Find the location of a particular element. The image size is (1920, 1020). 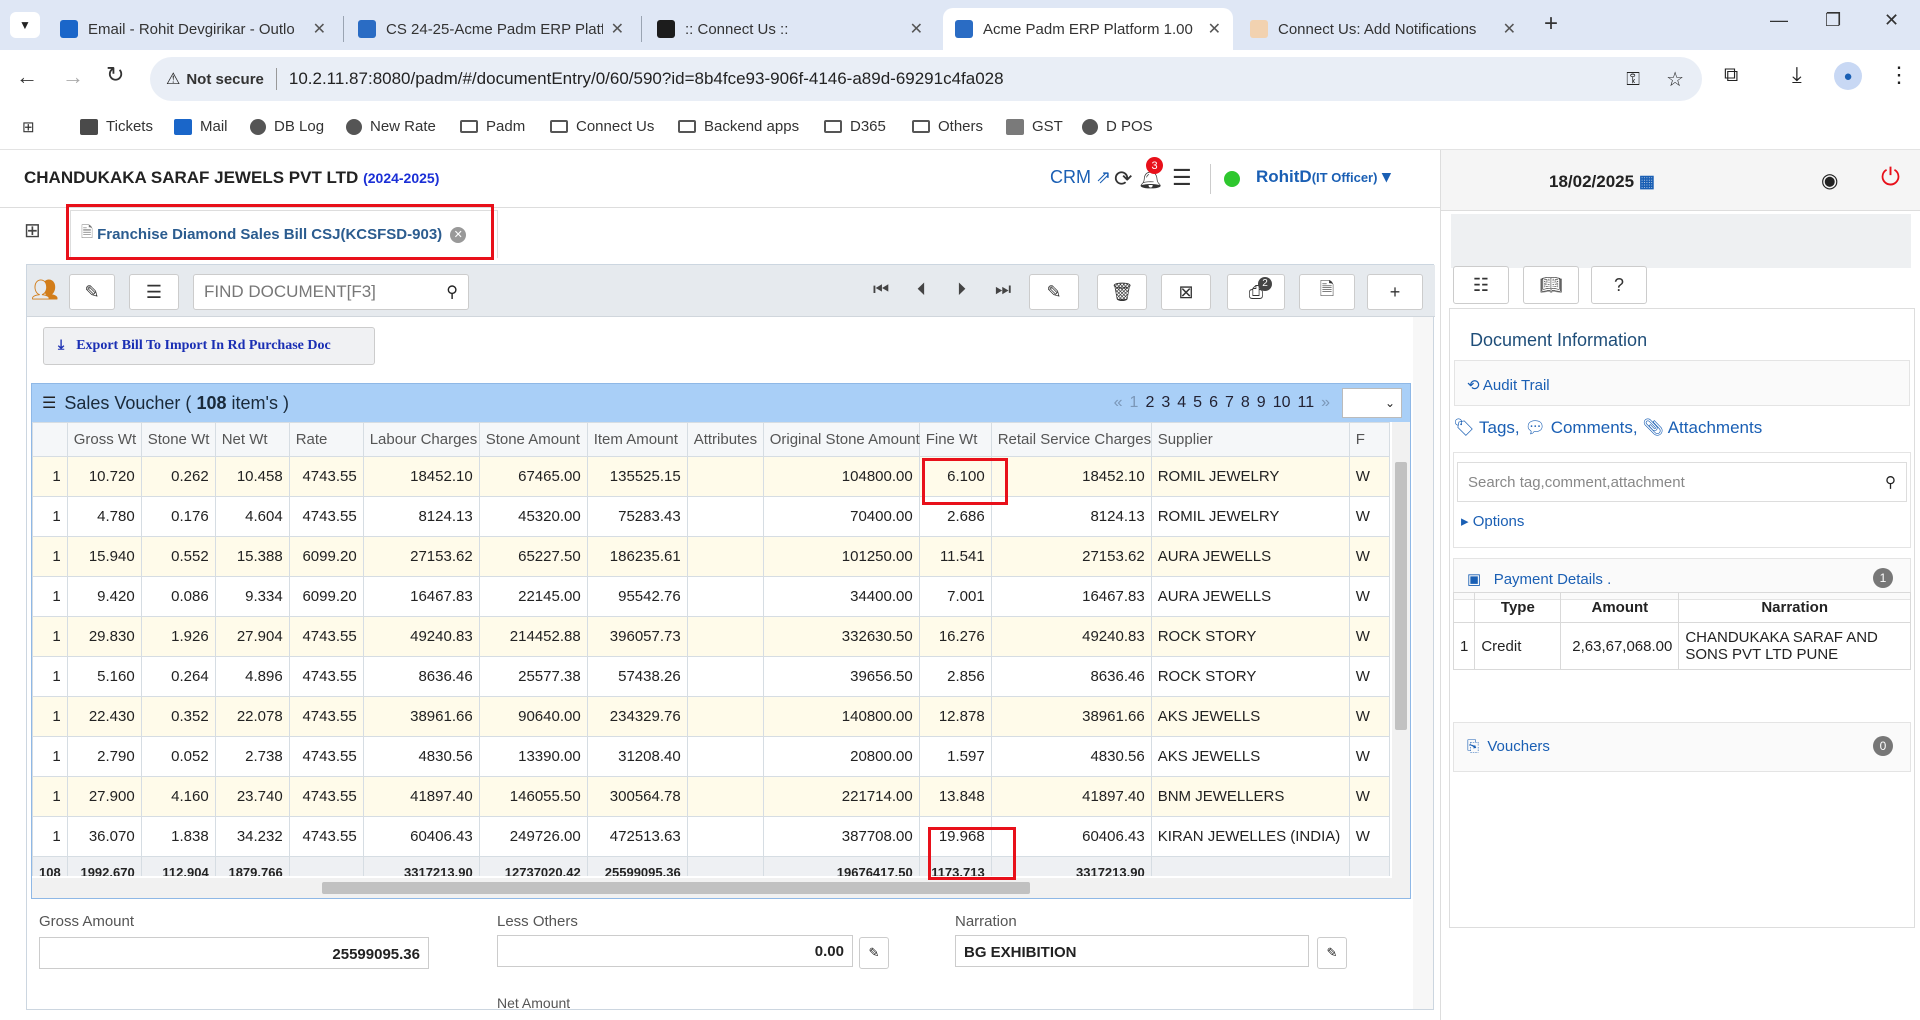

print-button: ⎙ 2 is located at coordinates (1256, 292).